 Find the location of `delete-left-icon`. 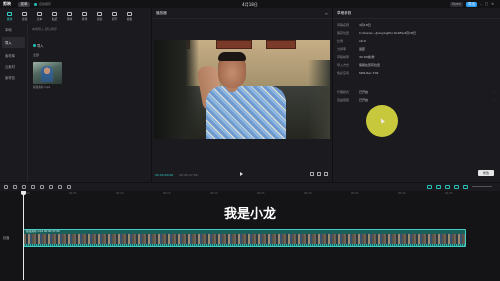

delete-left-icon is located at coordinates (42, 186).